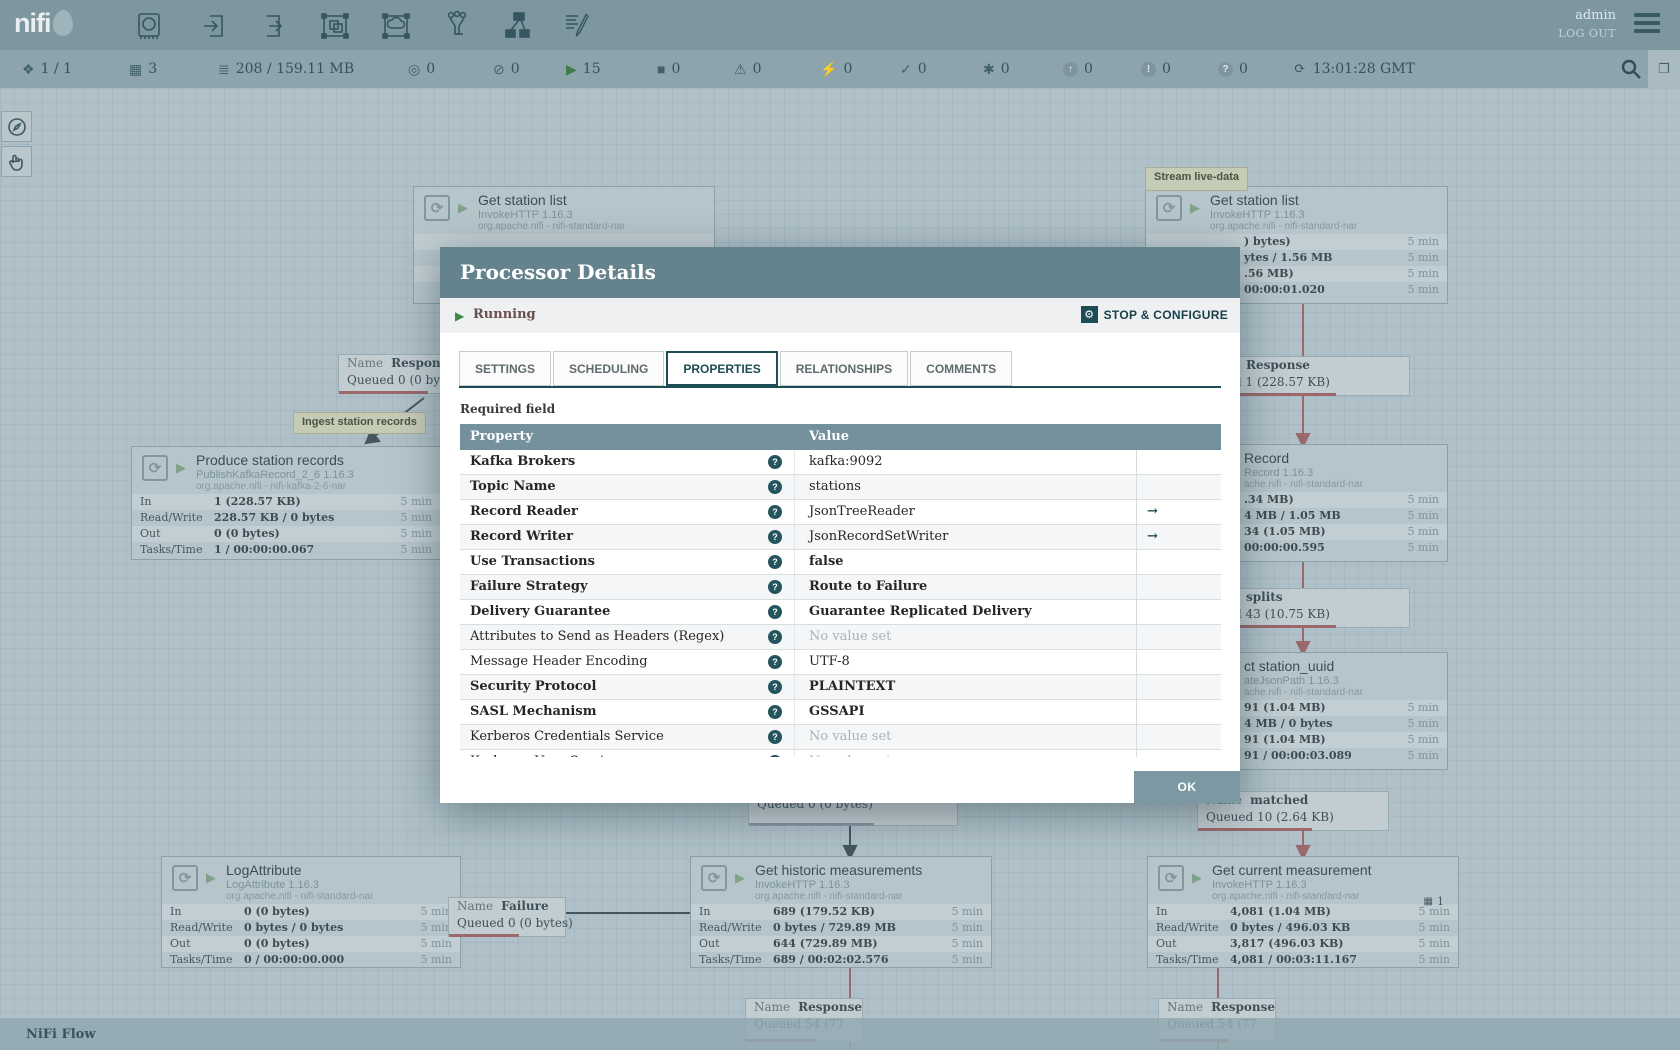 The height and width of the screenshot is (1050, 1680). What do you see at coordinates (1664, 69) in the screenshot?
I see `panel-toggle-icon: ❐` at bounding box center [1664, 69].